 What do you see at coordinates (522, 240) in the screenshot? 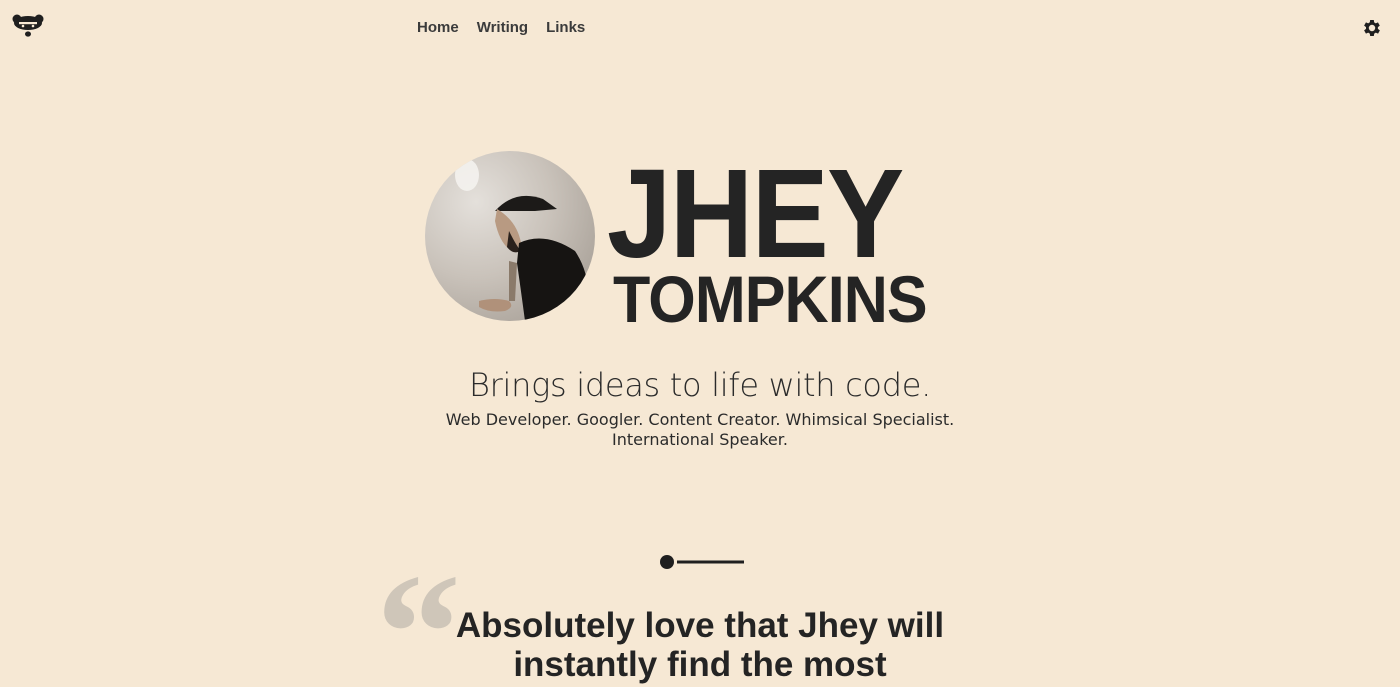
I see `profile-photo-illustration` at bounding box center [522, 240].